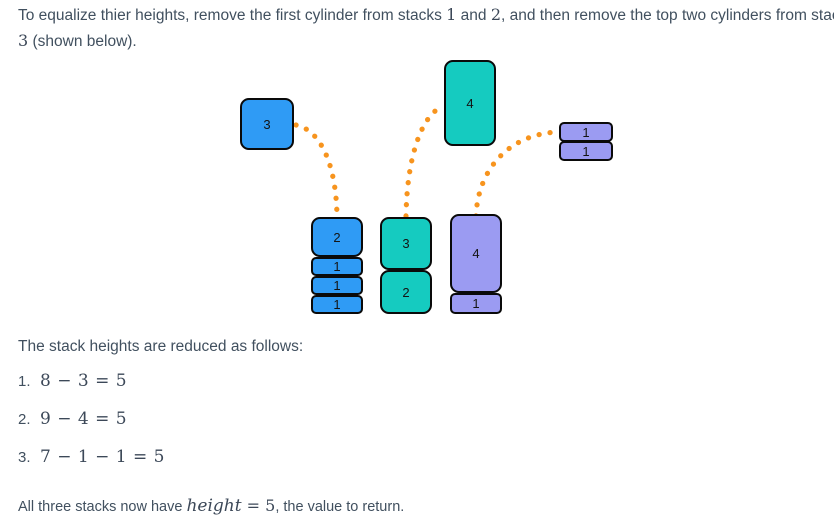  I want to click on stack-1-cylinder-3: 1, so click(337, 304).